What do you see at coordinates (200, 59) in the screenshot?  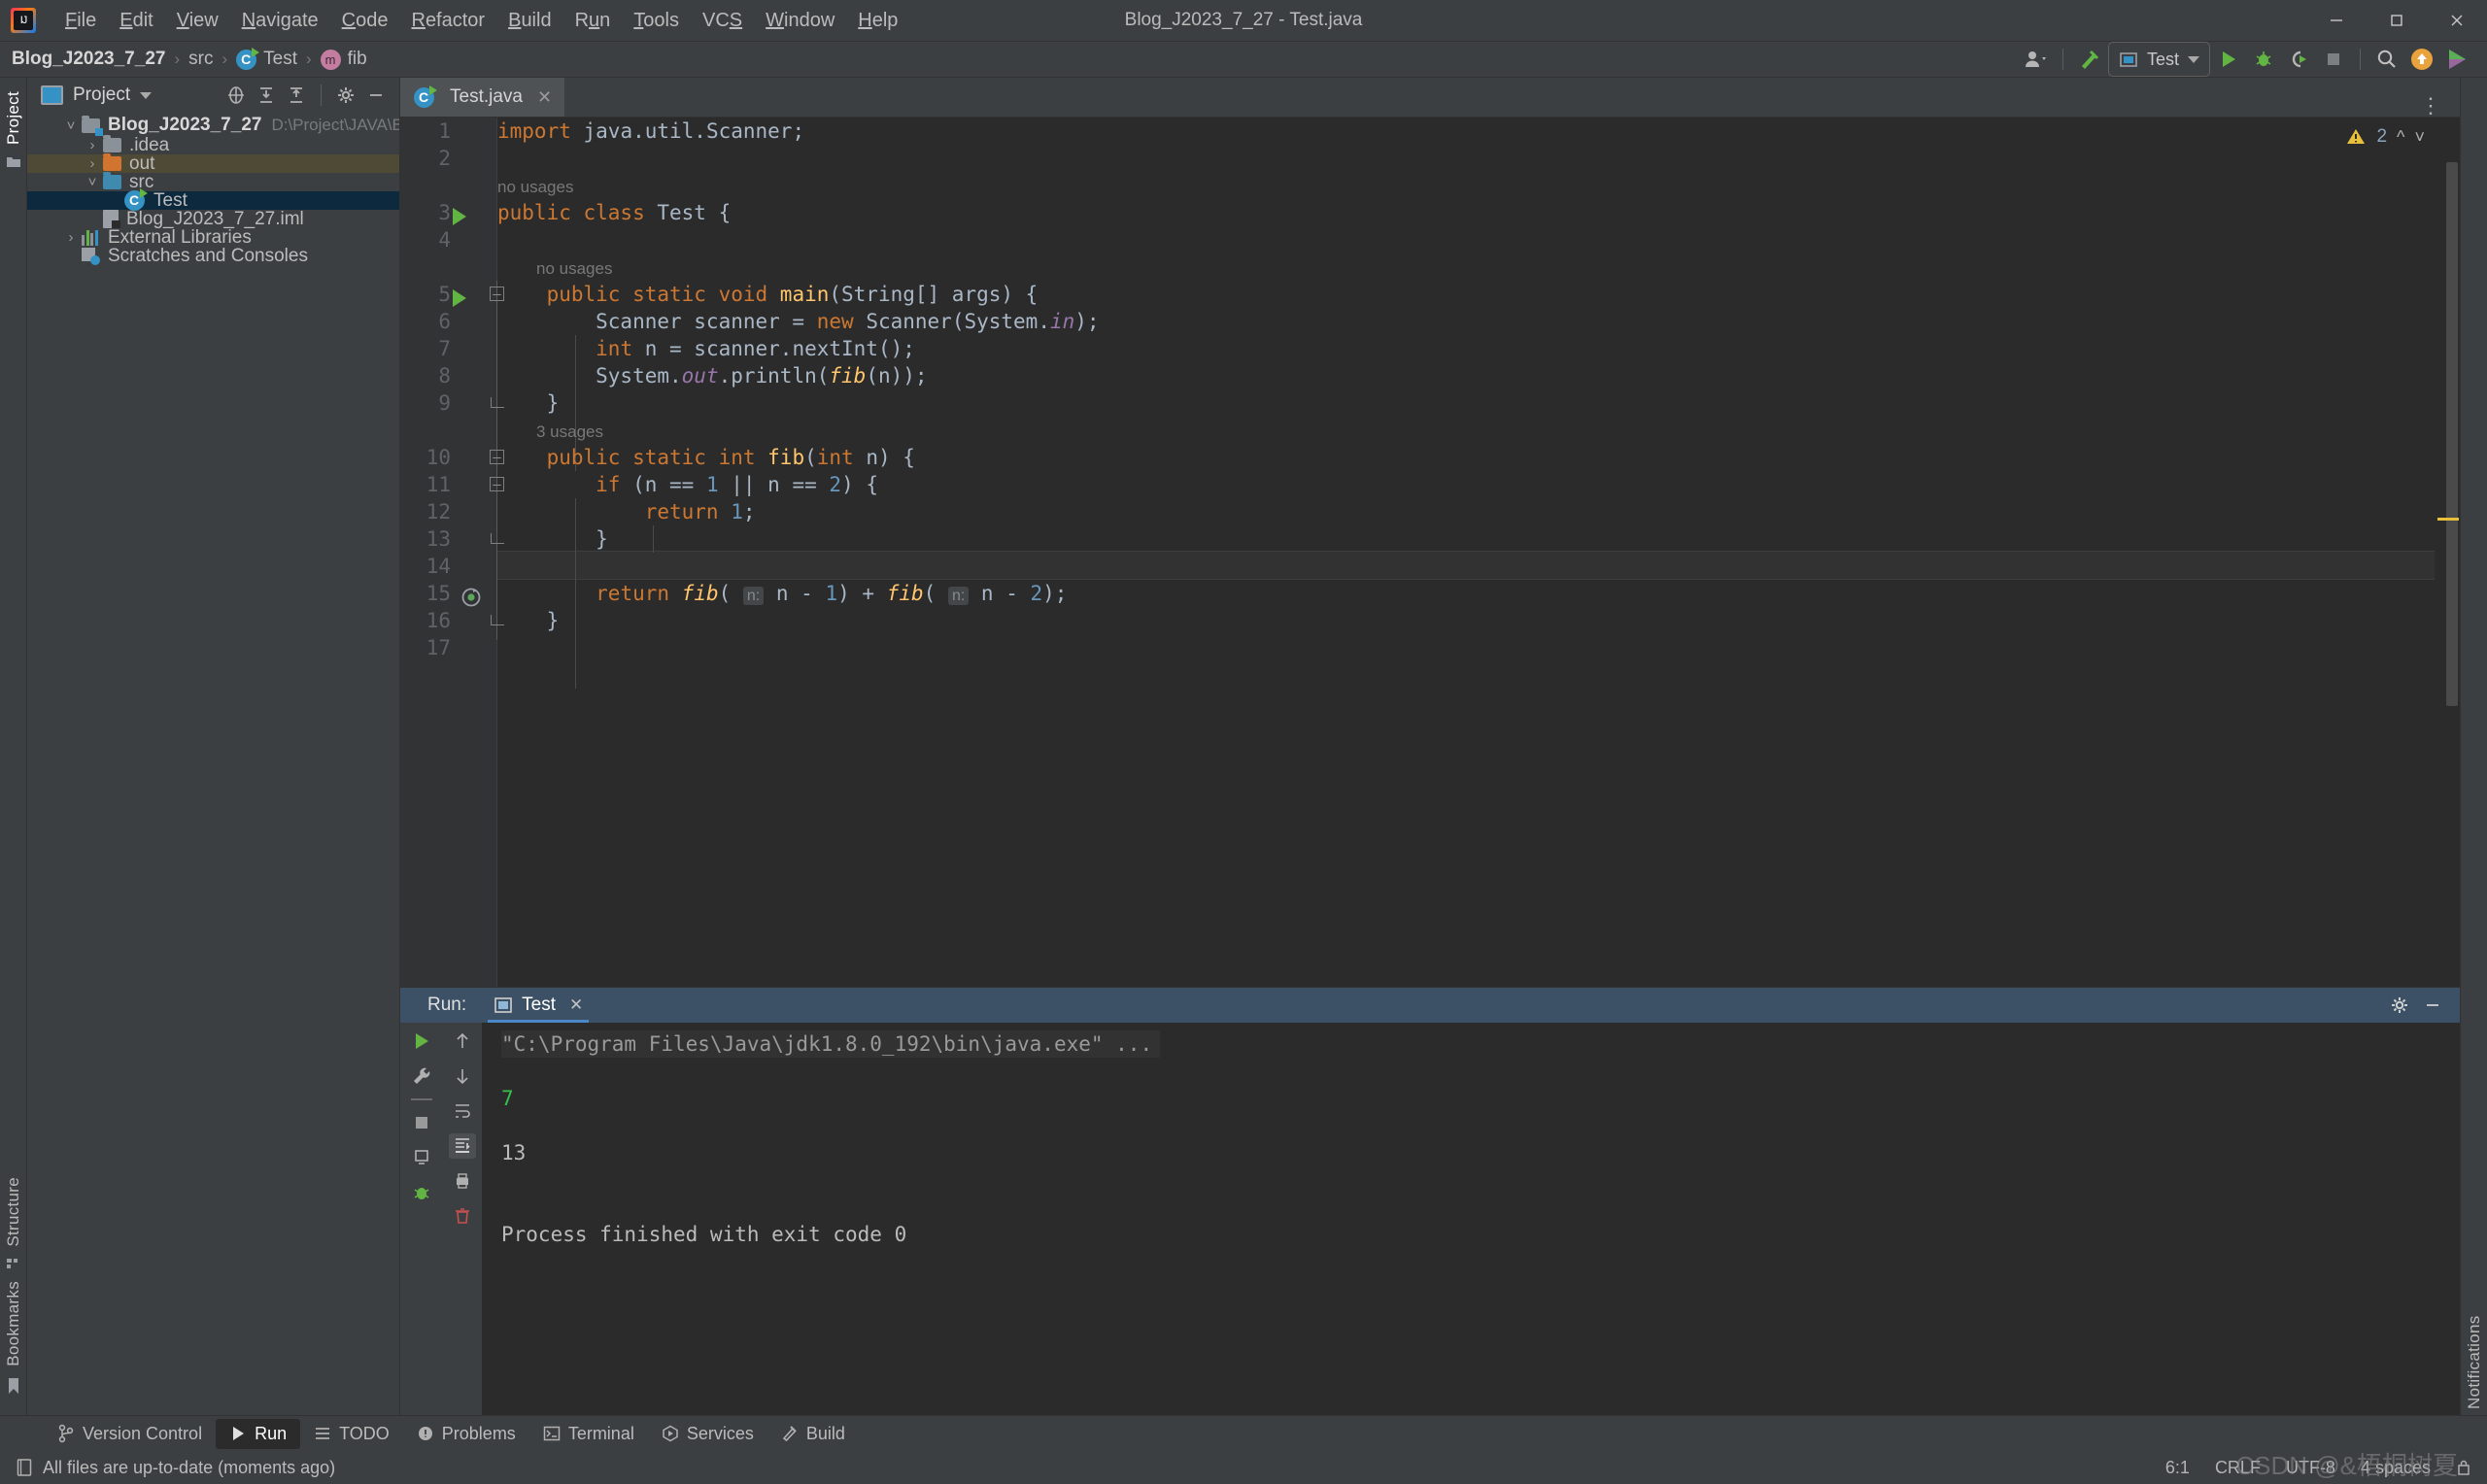 I see `breadcrumb-item-src: src` at bounding box center [200, 59].